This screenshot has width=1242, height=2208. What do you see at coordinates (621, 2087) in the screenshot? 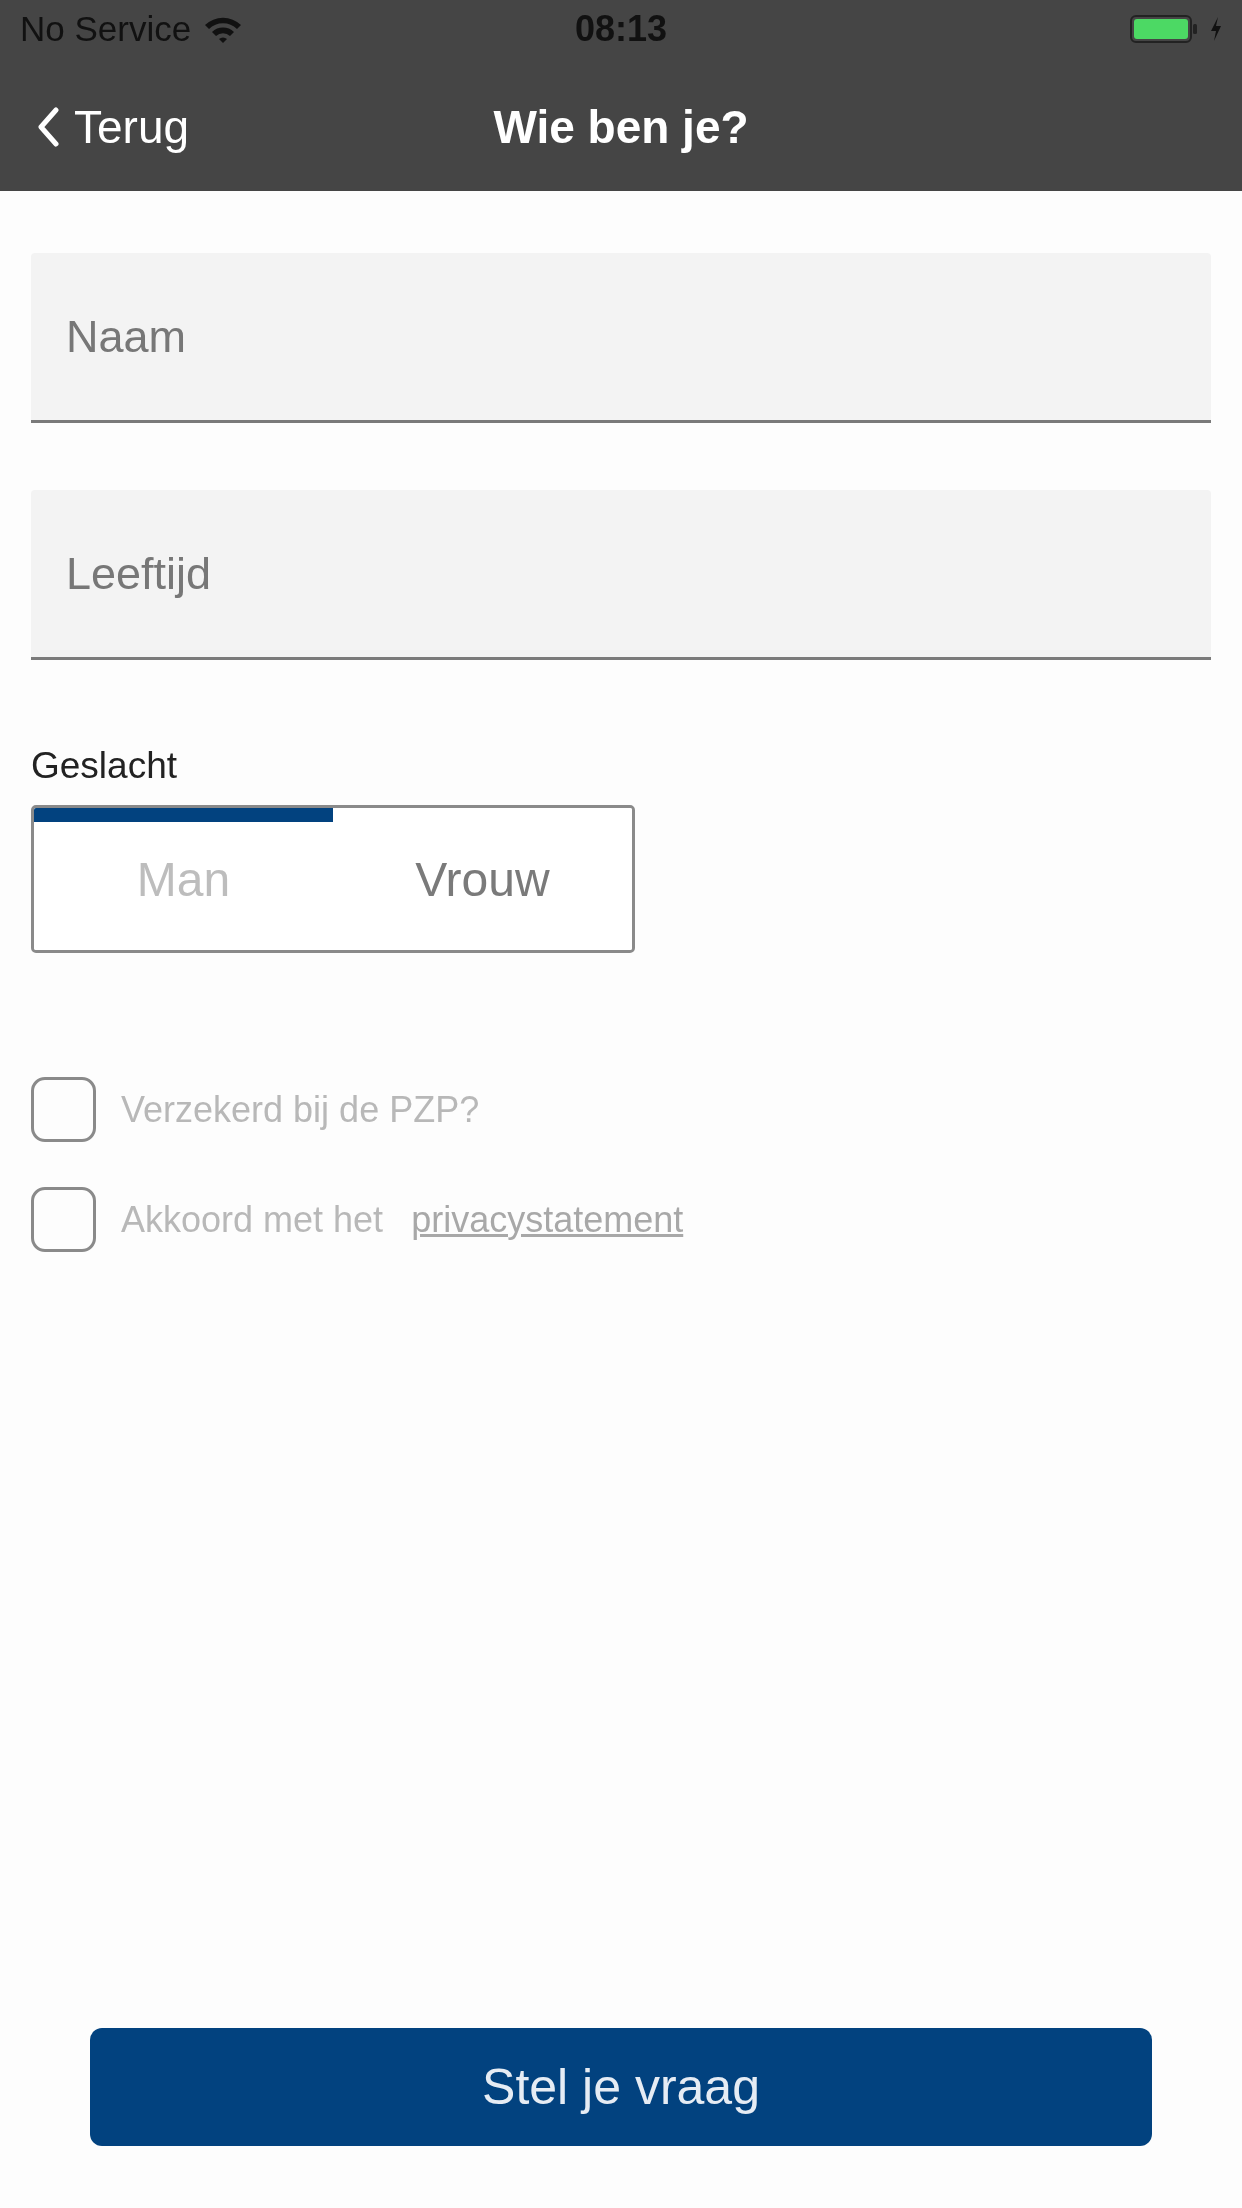
I see `submit-button: Stel je vraag` at bounding box center [621, 2087].